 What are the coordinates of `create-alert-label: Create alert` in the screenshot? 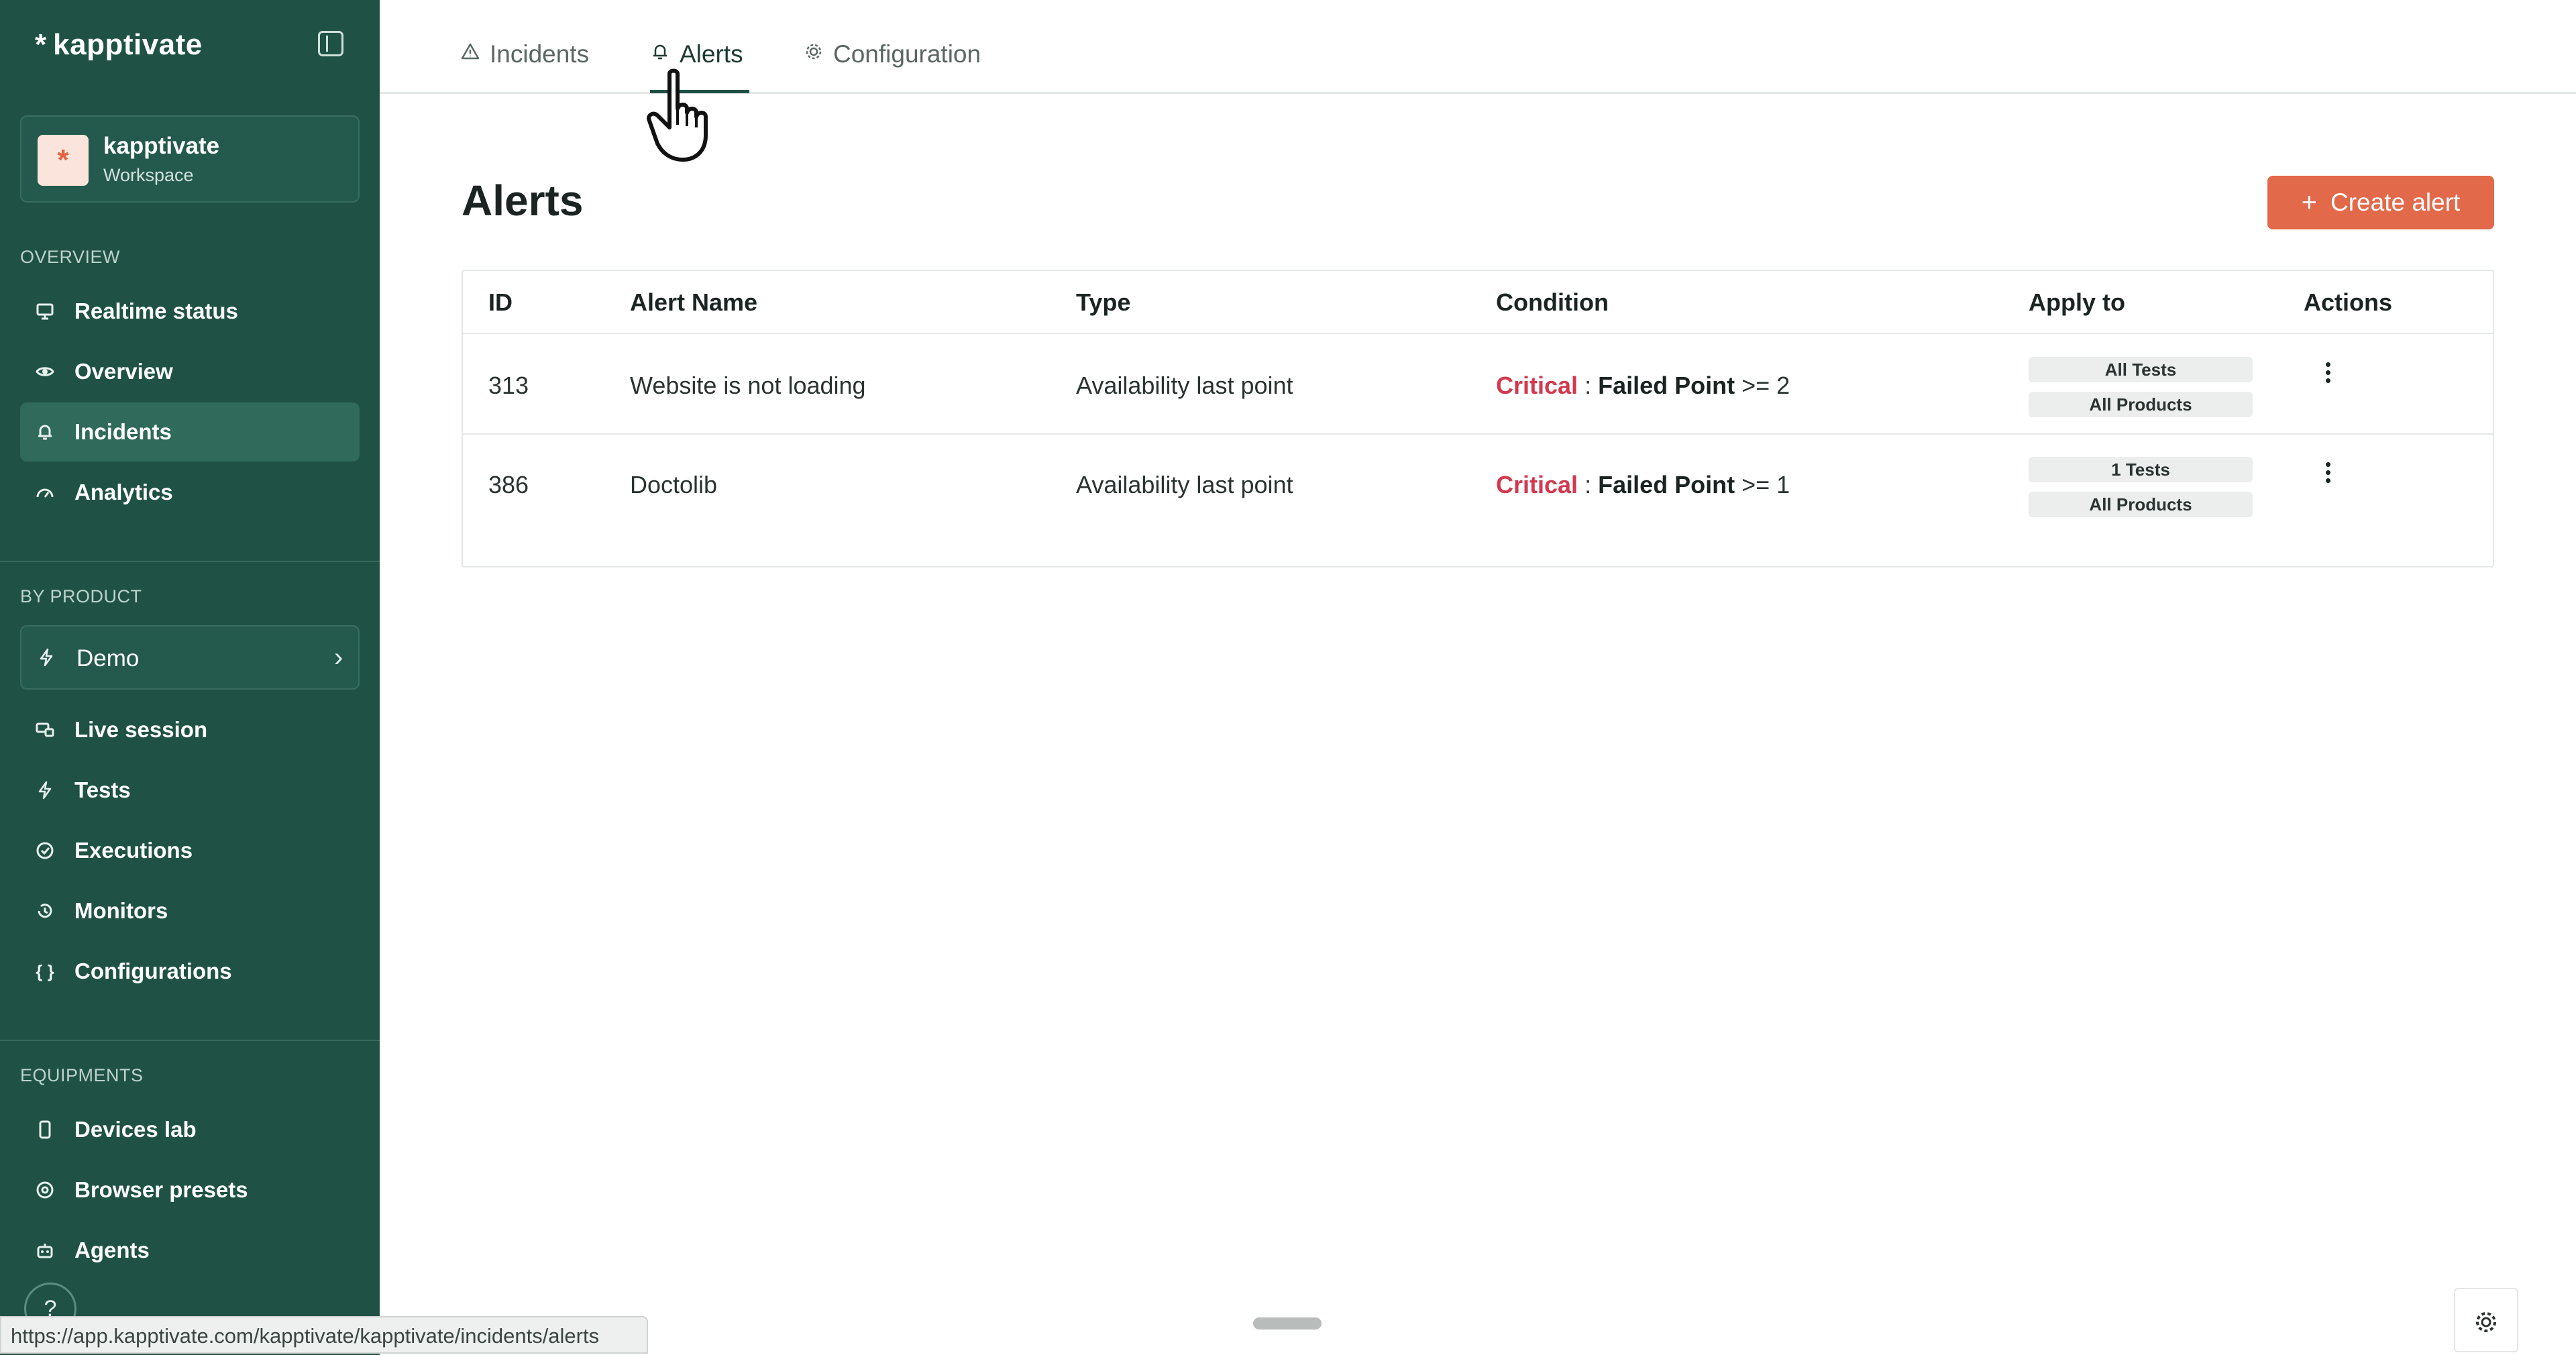 It's located at (2395, 202).